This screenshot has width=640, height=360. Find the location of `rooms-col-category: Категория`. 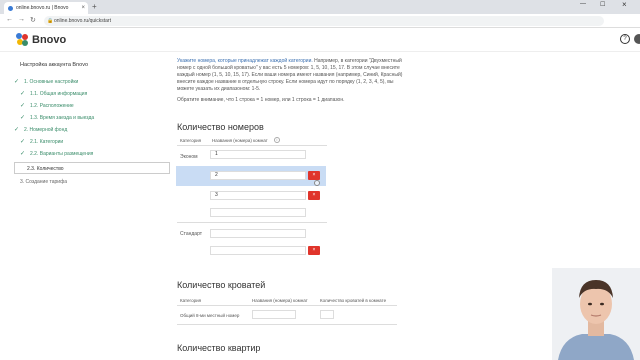

rooms-col-category: Категория is located at coordinates (191, 140).